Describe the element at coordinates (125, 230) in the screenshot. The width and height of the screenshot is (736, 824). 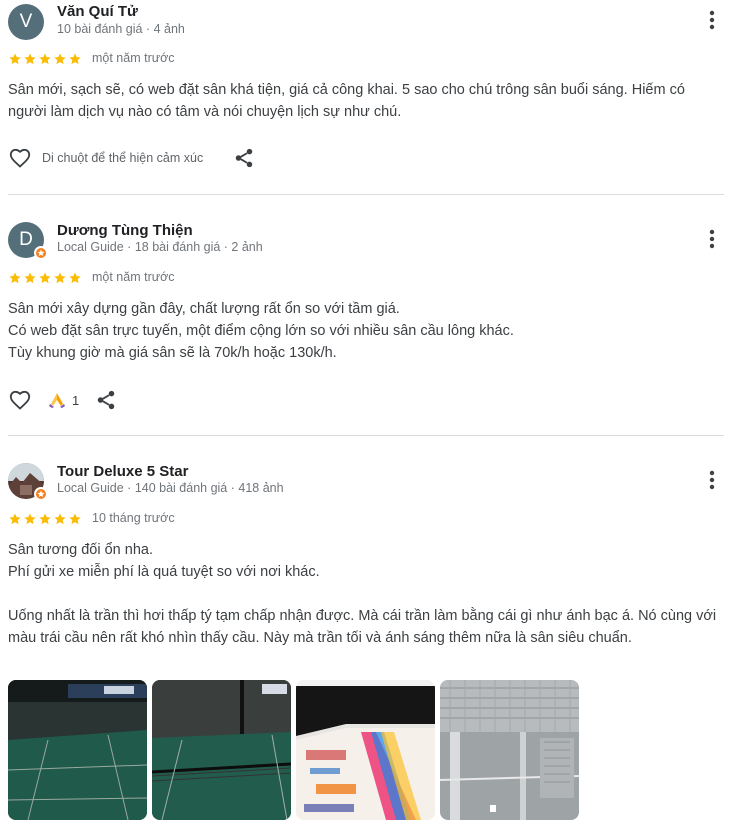
I see `reviewer-name: Dương Tùng Thiện` at that location.